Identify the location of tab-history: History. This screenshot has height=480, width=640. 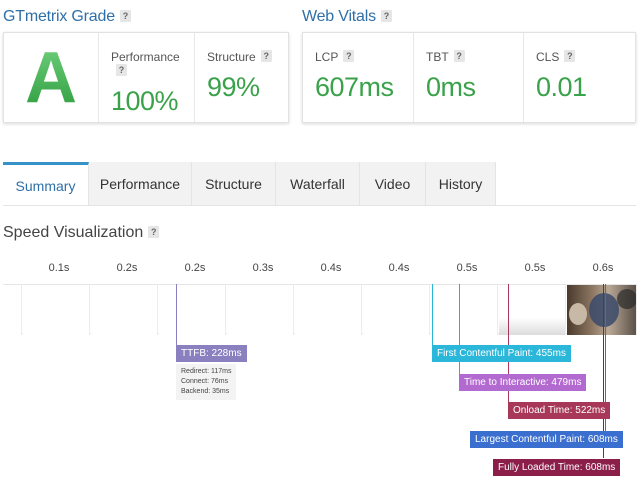
(461, 184).